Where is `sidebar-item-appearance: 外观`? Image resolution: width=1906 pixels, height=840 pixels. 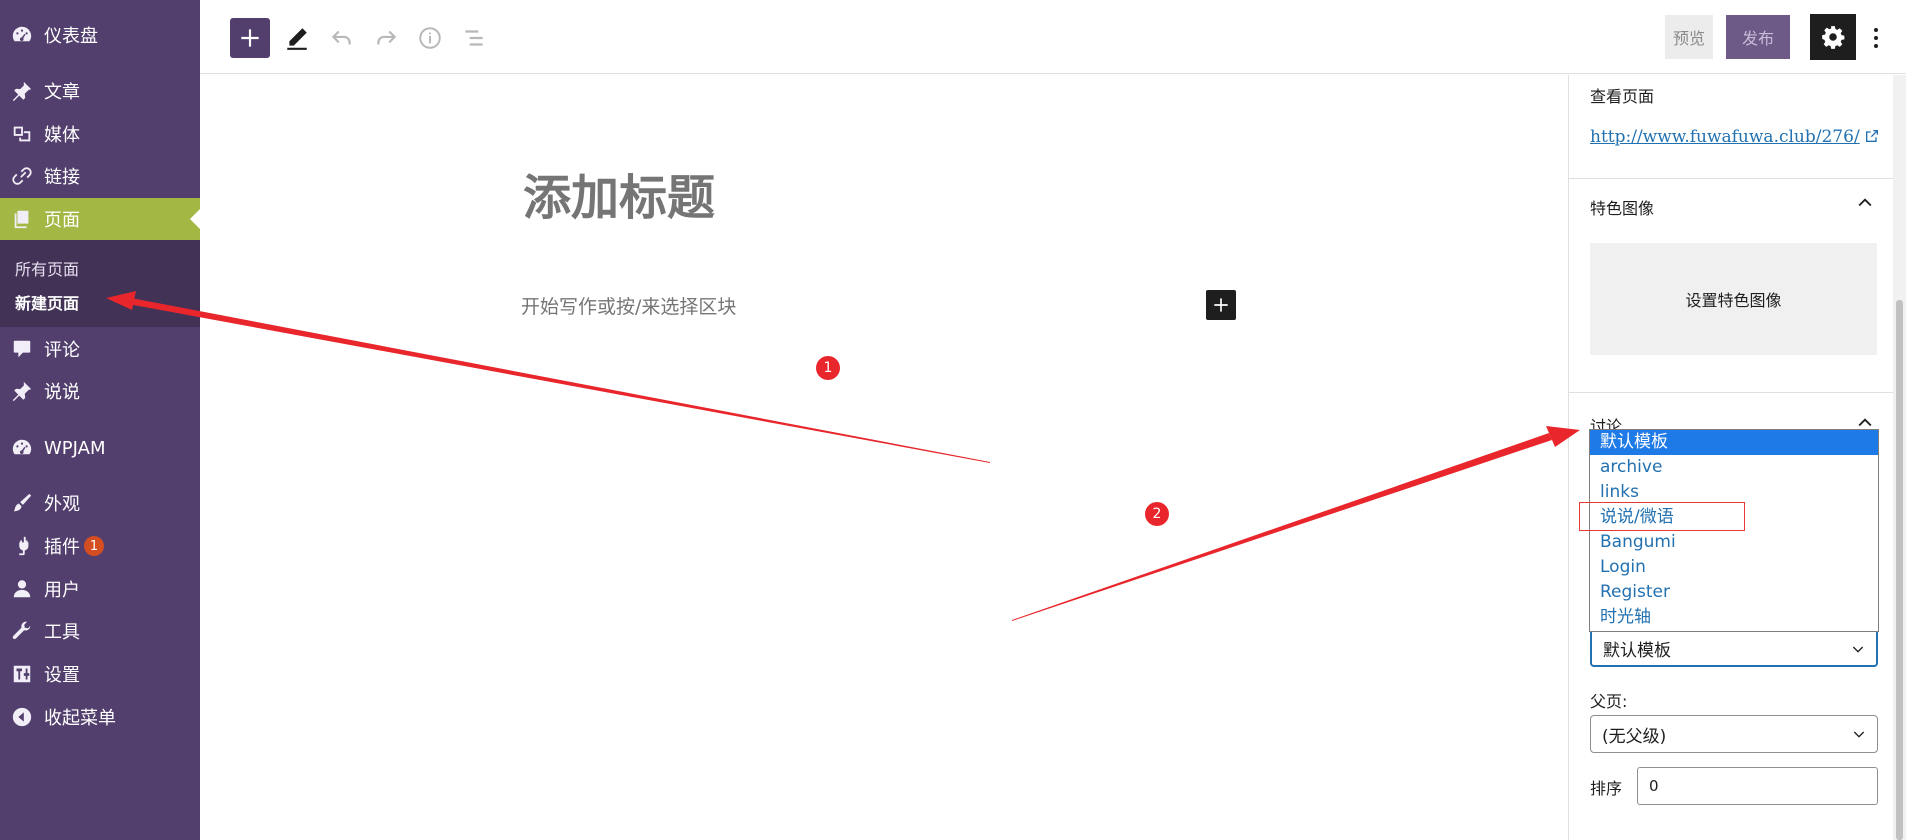 sidebar-item-appearance: 外观 is located at coordinates (100, 503).